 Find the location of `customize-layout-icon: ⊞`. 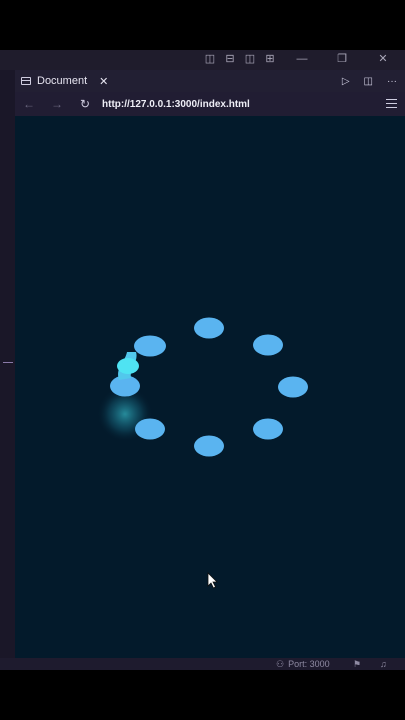

customize-layout-icon: ⊞ is located at coordinates (270, 59).